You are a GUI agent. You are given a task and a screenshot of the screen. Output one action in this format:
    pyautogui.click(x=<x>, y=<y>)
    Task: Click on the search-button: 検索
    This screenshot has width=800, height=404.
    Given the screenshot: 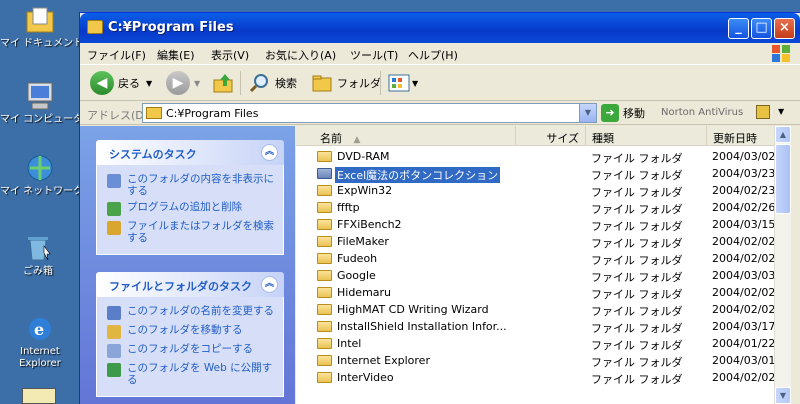 What is the action you would take?
    pyautogui.click(x=272, y=83)
    